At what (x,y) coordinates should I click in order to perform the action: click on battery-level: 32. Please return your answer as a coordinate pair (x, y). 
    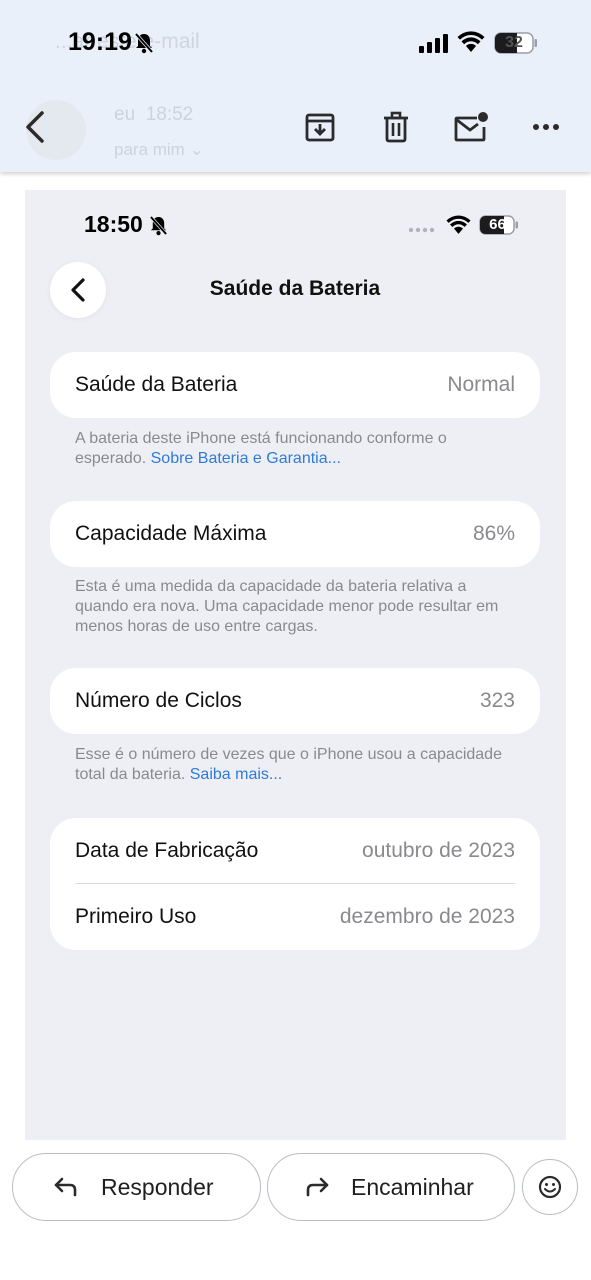
    Looking at the image, I should click on (514, 42).